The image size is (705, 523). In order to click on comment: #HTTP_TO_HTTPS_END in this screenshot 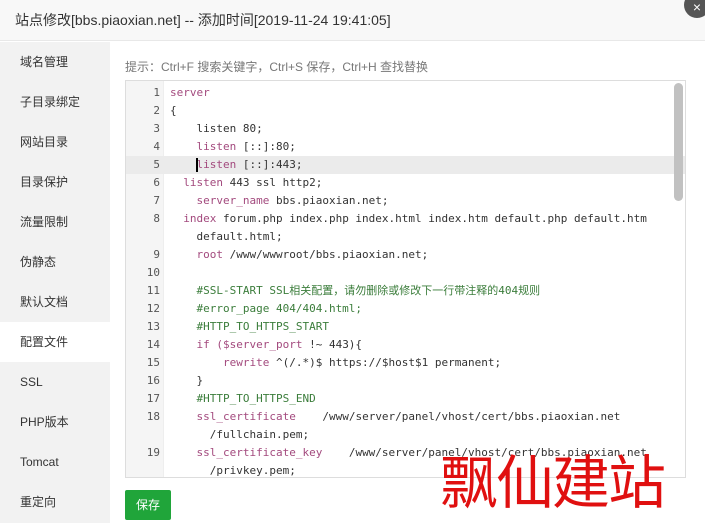, I will do `click(243, 398)`.